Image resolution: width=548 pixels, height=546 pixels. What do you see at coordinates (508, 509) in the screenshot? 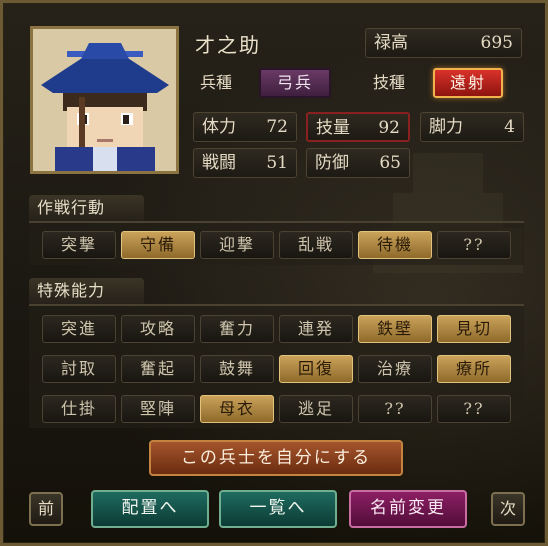
I see `next-button: 次` at bounding box center [508, 509].